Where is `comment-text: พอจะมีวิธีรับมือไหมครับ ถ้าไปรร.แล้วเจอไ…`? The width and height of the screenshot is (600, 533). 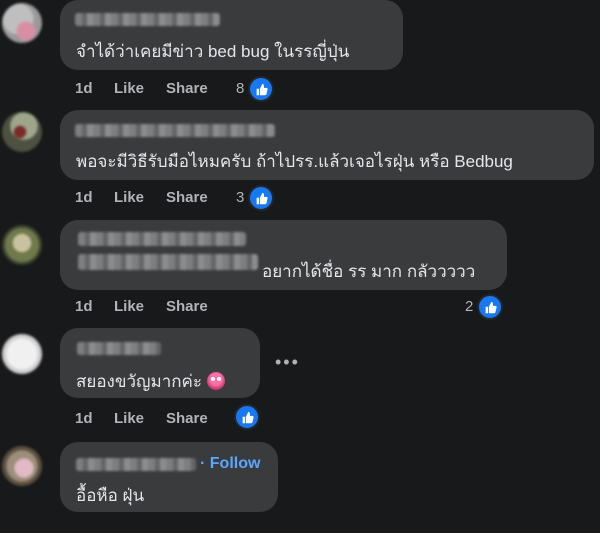
comment-text: พอจะมีวิธีรับมือไหมครับ ถ้าไปรร.แล้วเจอไ… is located at coordinates (294, 161).